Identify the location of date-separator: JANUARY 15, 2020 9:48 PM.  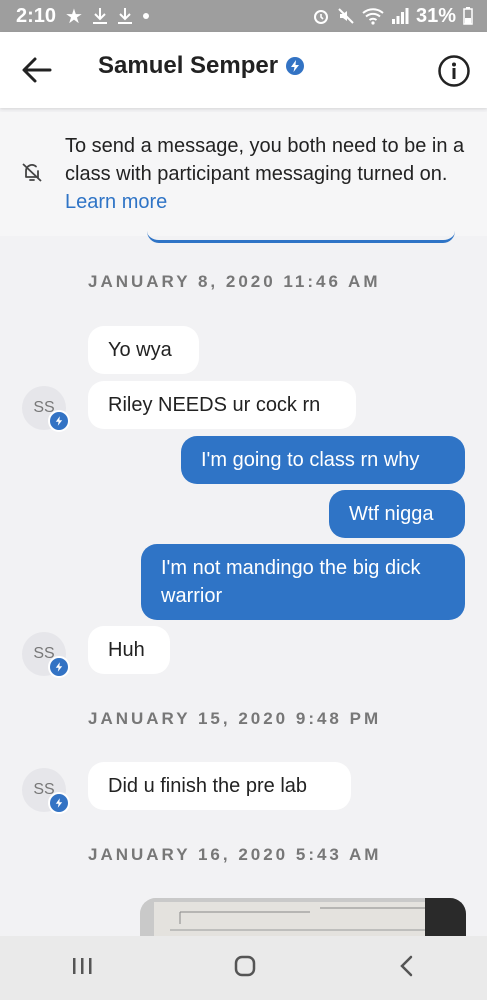
(235, 718).